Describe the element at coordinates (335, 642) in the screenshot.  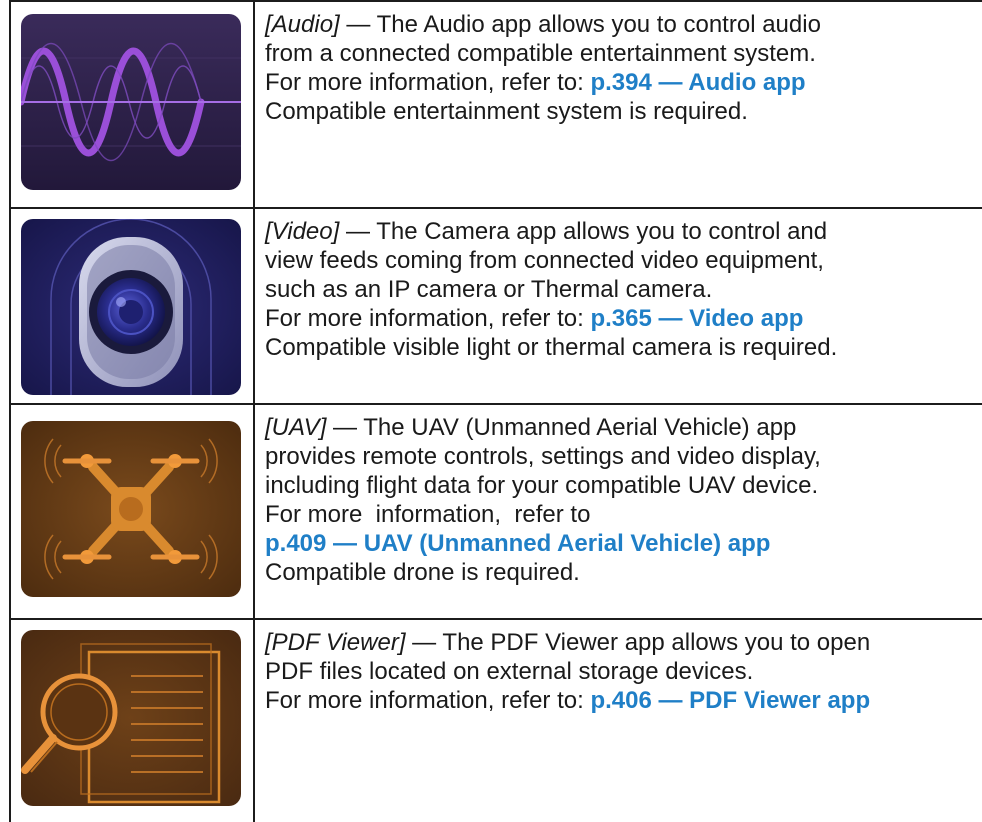
I see `app-tag: [PDF Viewer]` at that location.